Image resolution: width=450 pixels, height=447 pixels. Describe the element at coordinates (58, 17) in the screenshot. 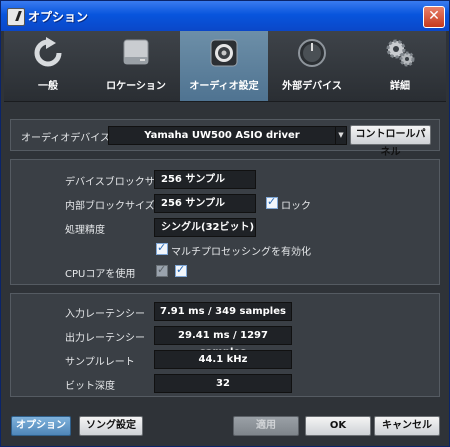

I see `window-title: オプション` at that location.